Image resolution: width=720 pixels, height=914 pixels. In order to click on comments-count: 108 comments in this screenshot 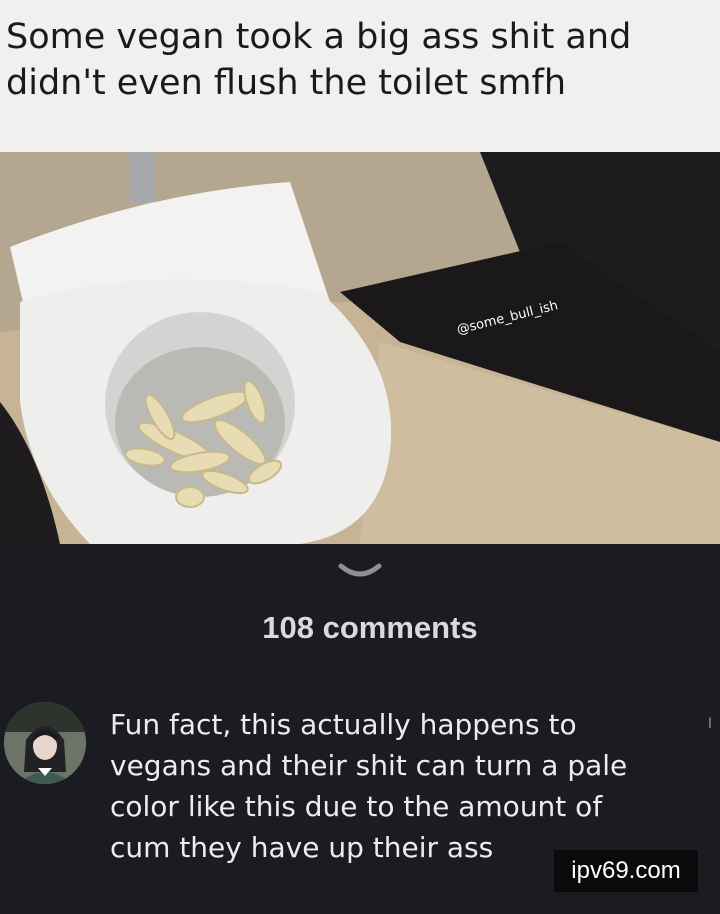, I will do `click(370, 627)`.